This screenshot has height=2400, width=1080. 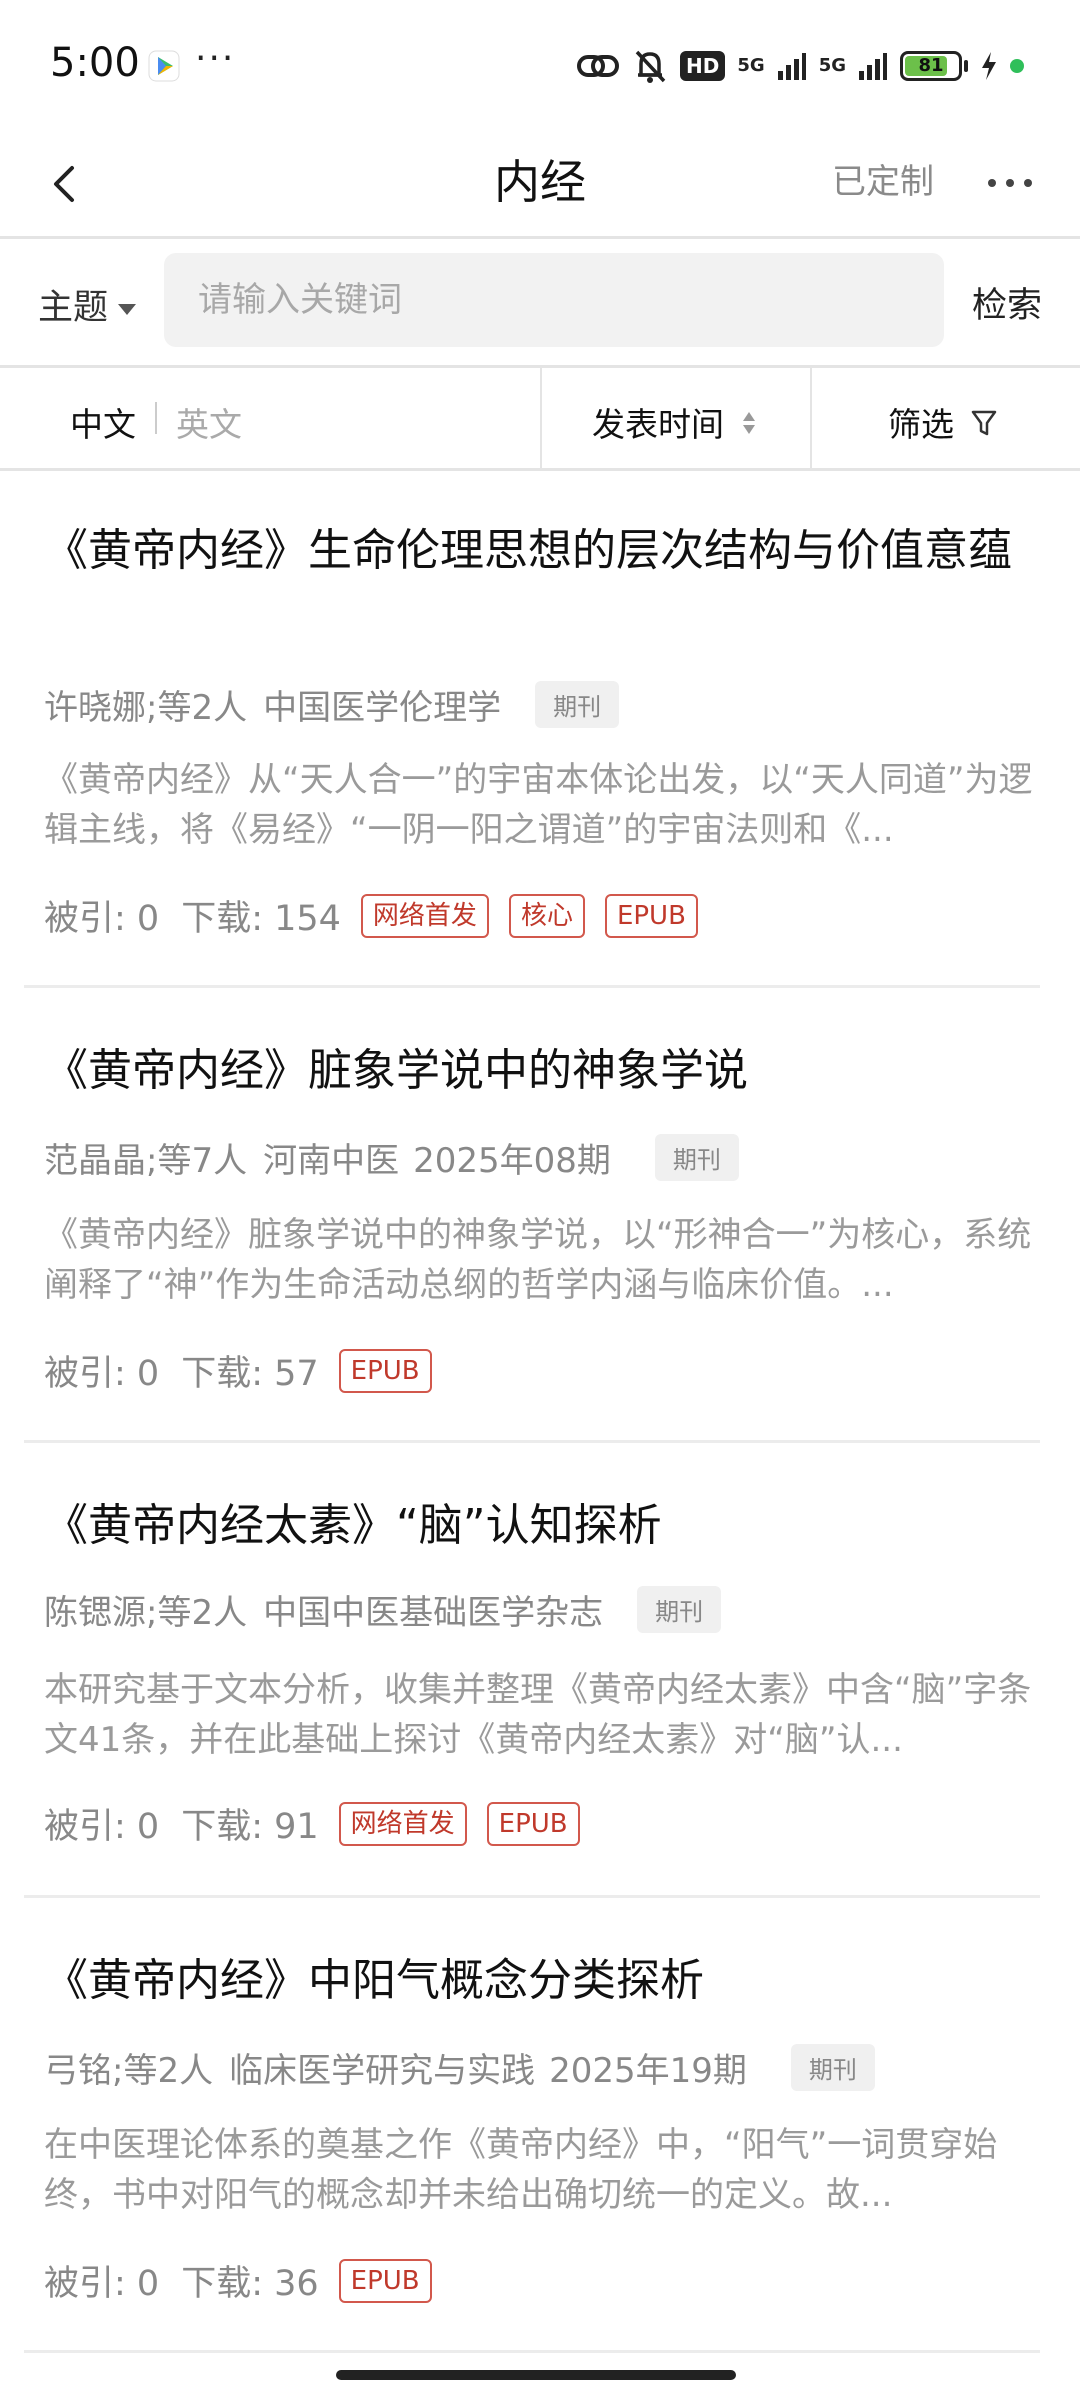 What do you see at coordinates (751, 65) in the screenshot?
I see `network-type-1: 5G` at bounding box center [751, 65].